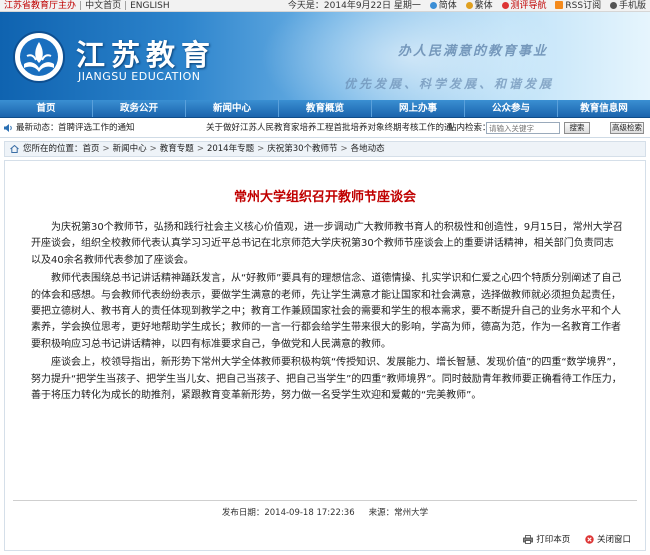 This screenshot has width=650, height=555. I want to click on mobile-icon, so click(613, 5).